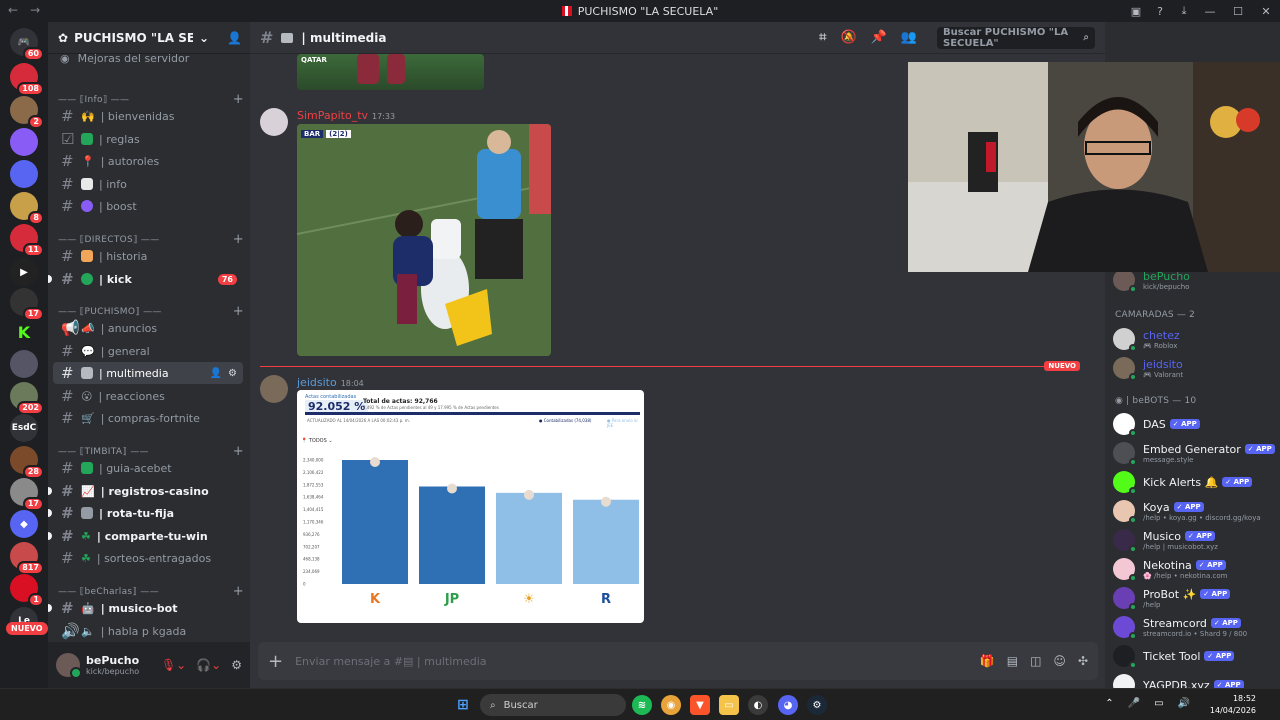  Describe the element at coordinates (145, 608) in the screenshot. I see `channel-musico-bot: # 🤖 | musico-bot` at that location.